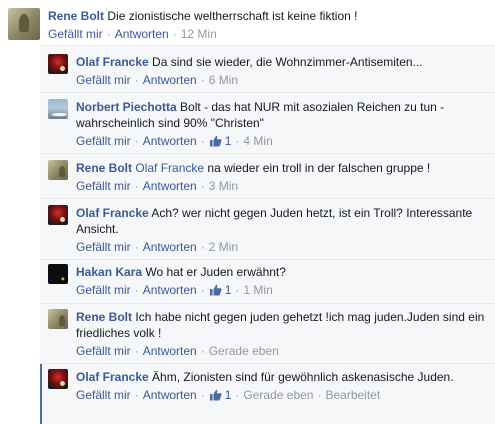 The width and height of the screenshot is (495, 424). What do you see at coordinates (223, 247) in the screenshot?
I see `timestamp: 2 Min` at bounding box center [223, 247].